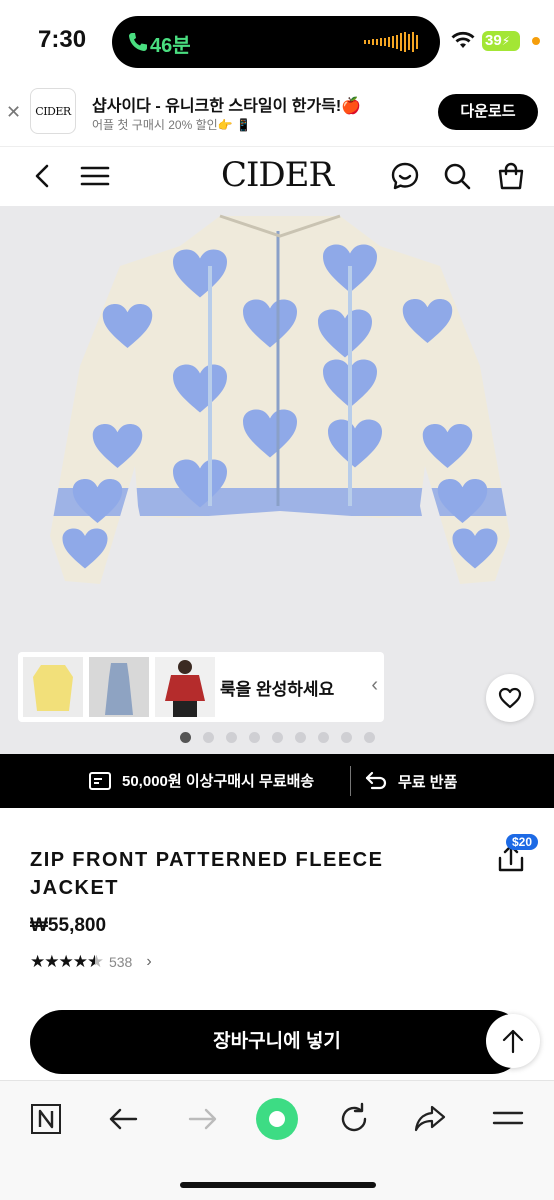 Image resolution: width=554 pixels, height=1200 pixels. I want to click on scroll-top-button, so click(513, 1041).